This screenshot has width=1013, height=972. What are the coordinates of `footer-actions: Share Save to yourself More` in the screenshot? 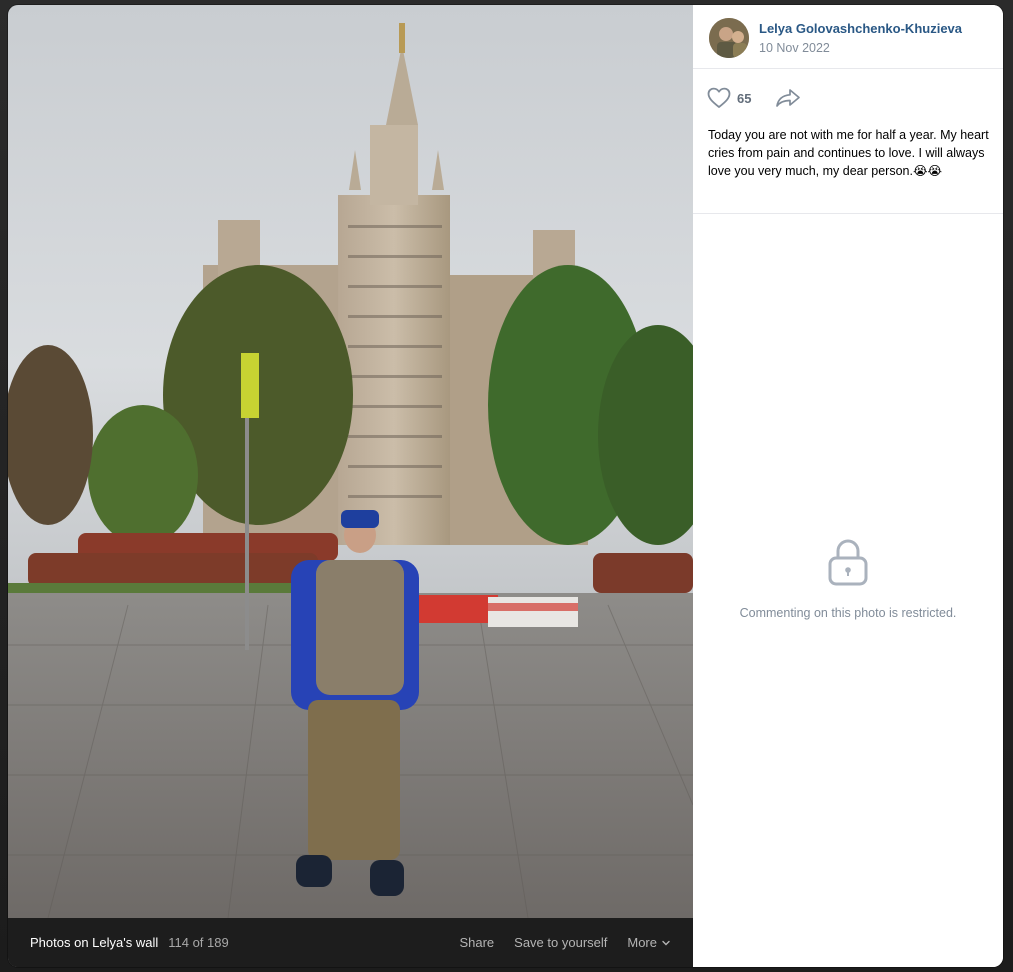 It's located at (565, 942).